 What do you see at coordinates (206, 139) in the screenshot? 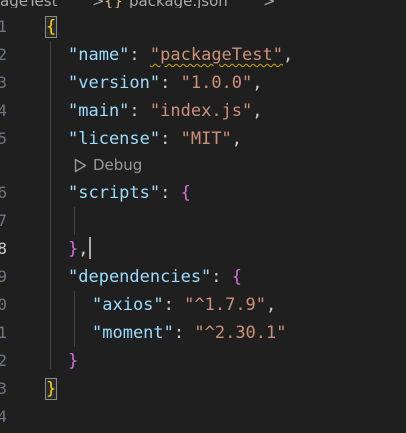
I see `json-string: "MIT"` at bounding box center [206, 139].